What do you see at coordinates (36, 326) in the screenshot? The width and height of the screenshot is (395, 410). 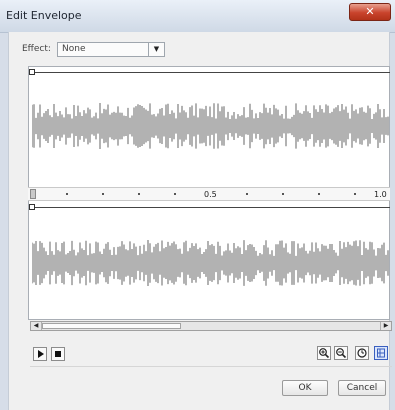 I see `scroll-left-arrow-icon: ◀` at bounding box center [36, 326].